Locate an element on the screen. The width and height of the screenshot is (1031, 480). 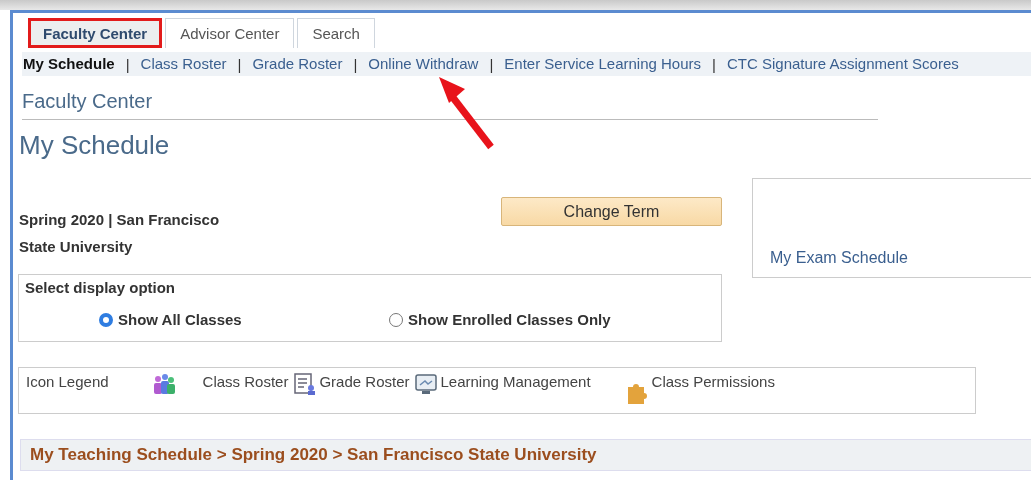
nav-link: Online Withdraw is located at coordinates (423, 63).